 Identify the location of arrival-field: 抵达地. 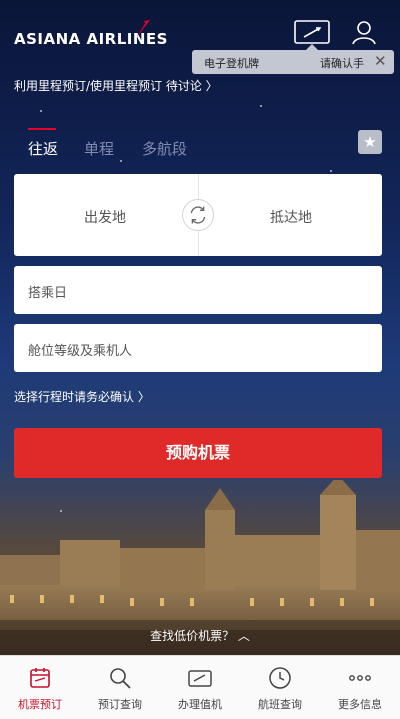
(291, 217).